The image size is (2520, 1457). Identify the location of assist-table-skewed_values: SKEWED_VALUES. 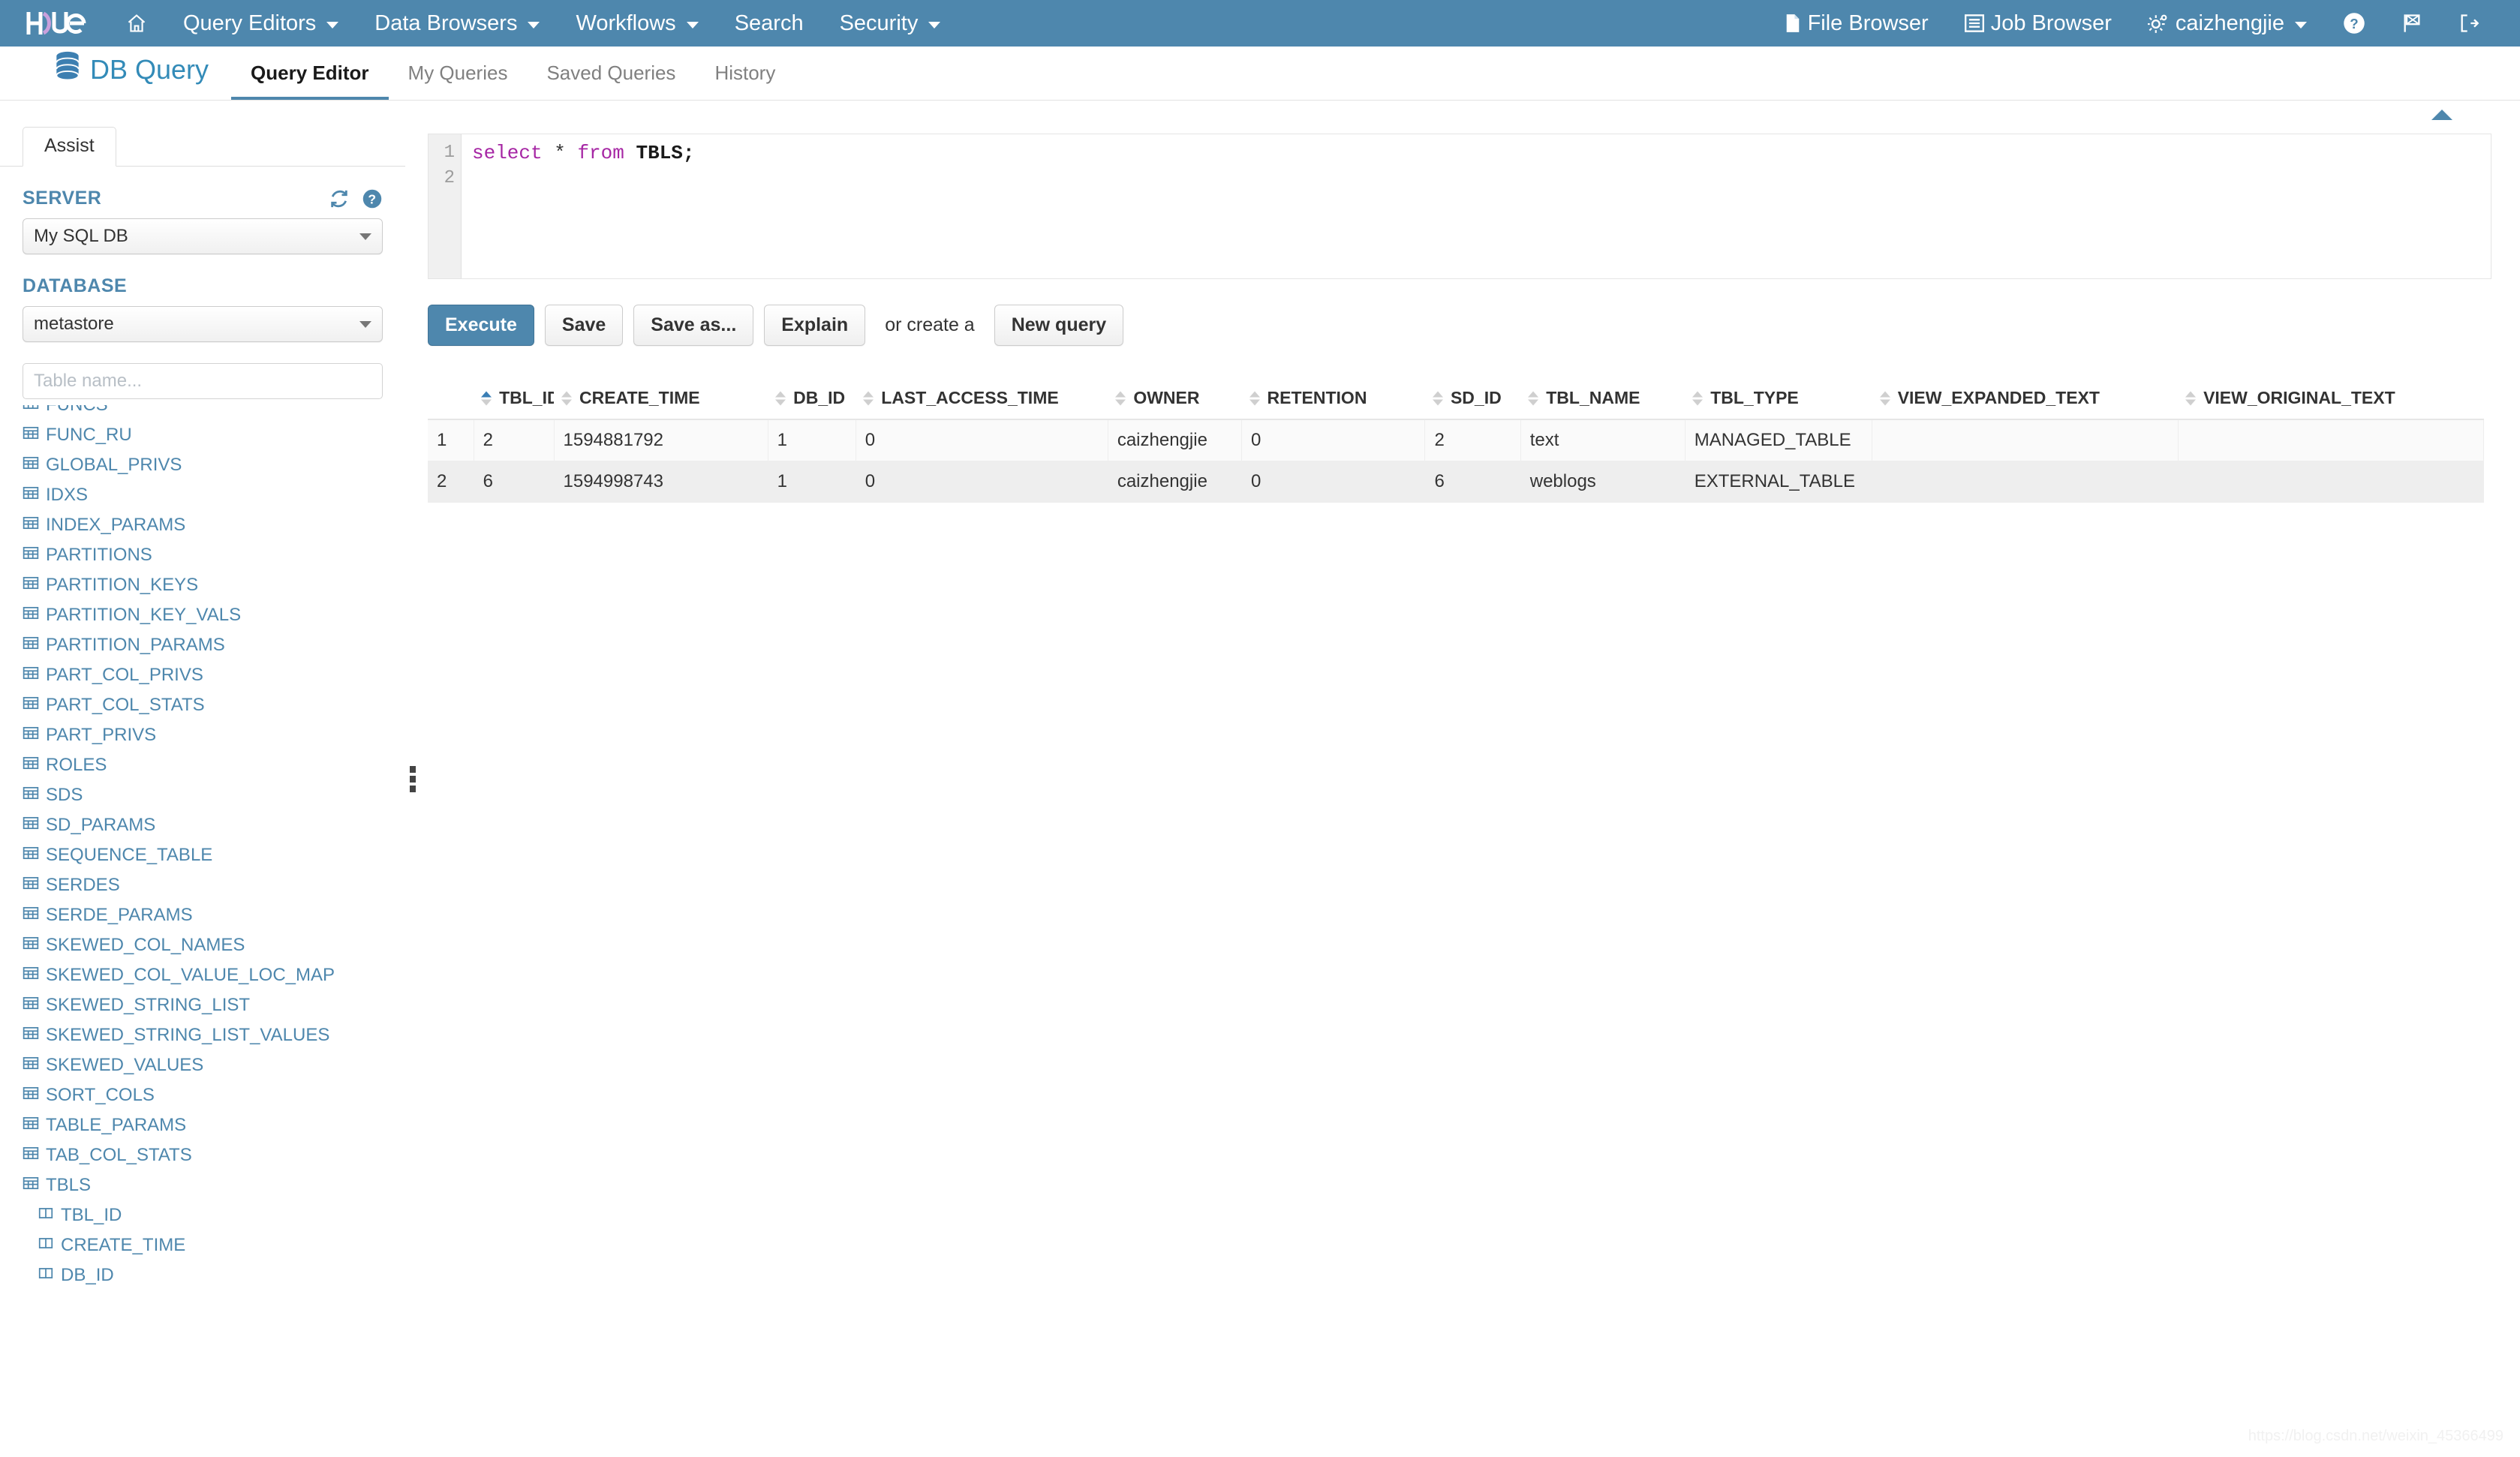
(214, 1065).